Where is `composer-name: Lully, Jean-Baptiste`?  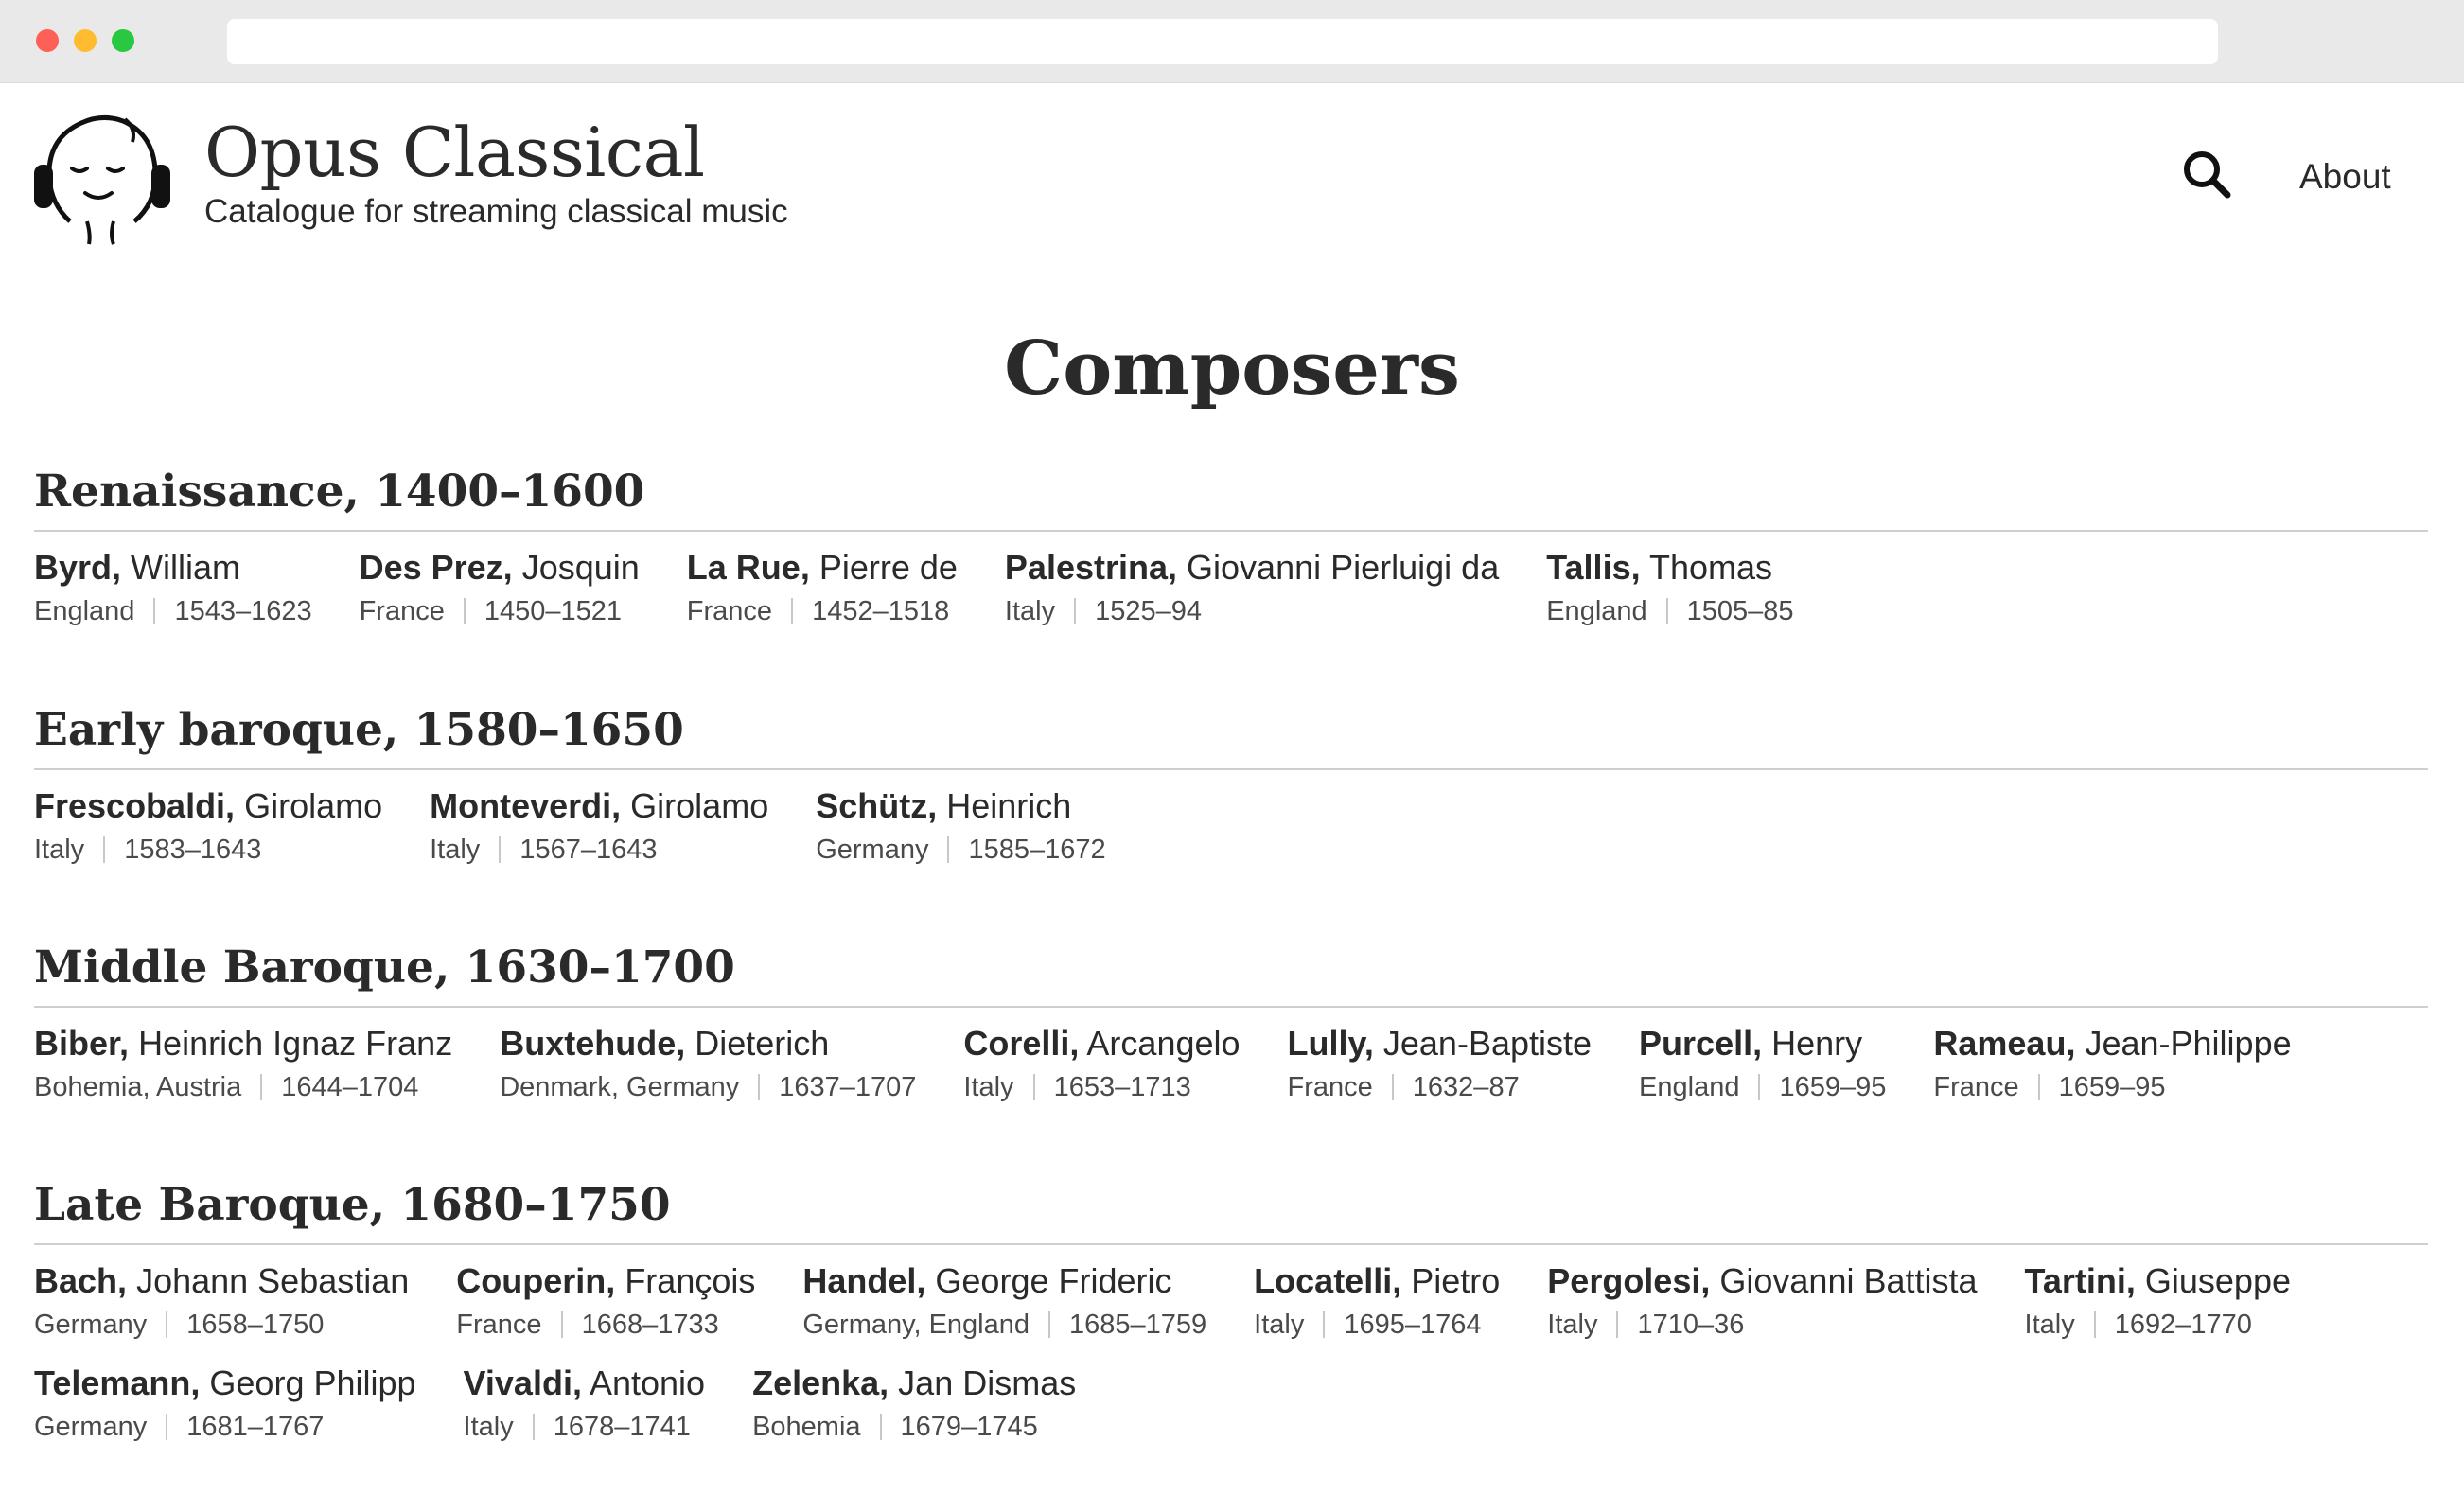
composer-name: Lully, Jean-Baptiste is located at coordinates (1441, 1043).